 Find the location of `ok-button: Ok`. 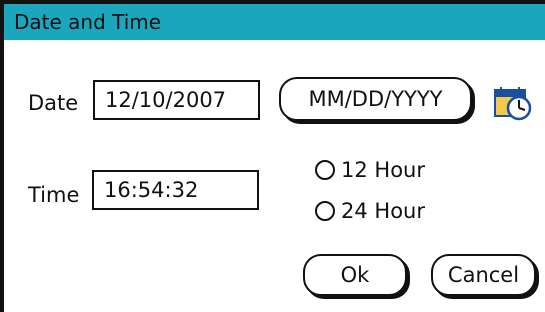

ok-button: Ok is located at coordinates (355, 275).